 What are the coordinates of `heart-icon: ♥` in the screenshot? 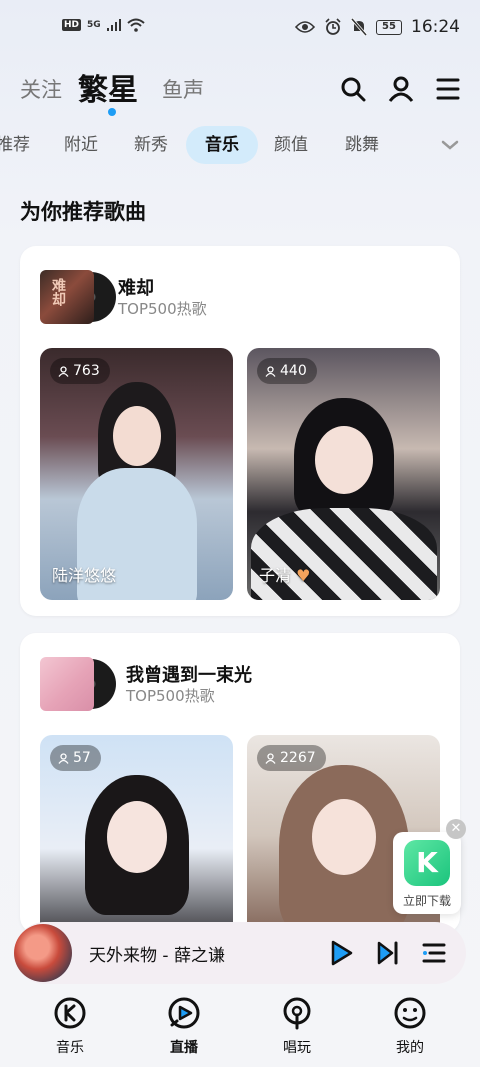 It's located at (303, 575).